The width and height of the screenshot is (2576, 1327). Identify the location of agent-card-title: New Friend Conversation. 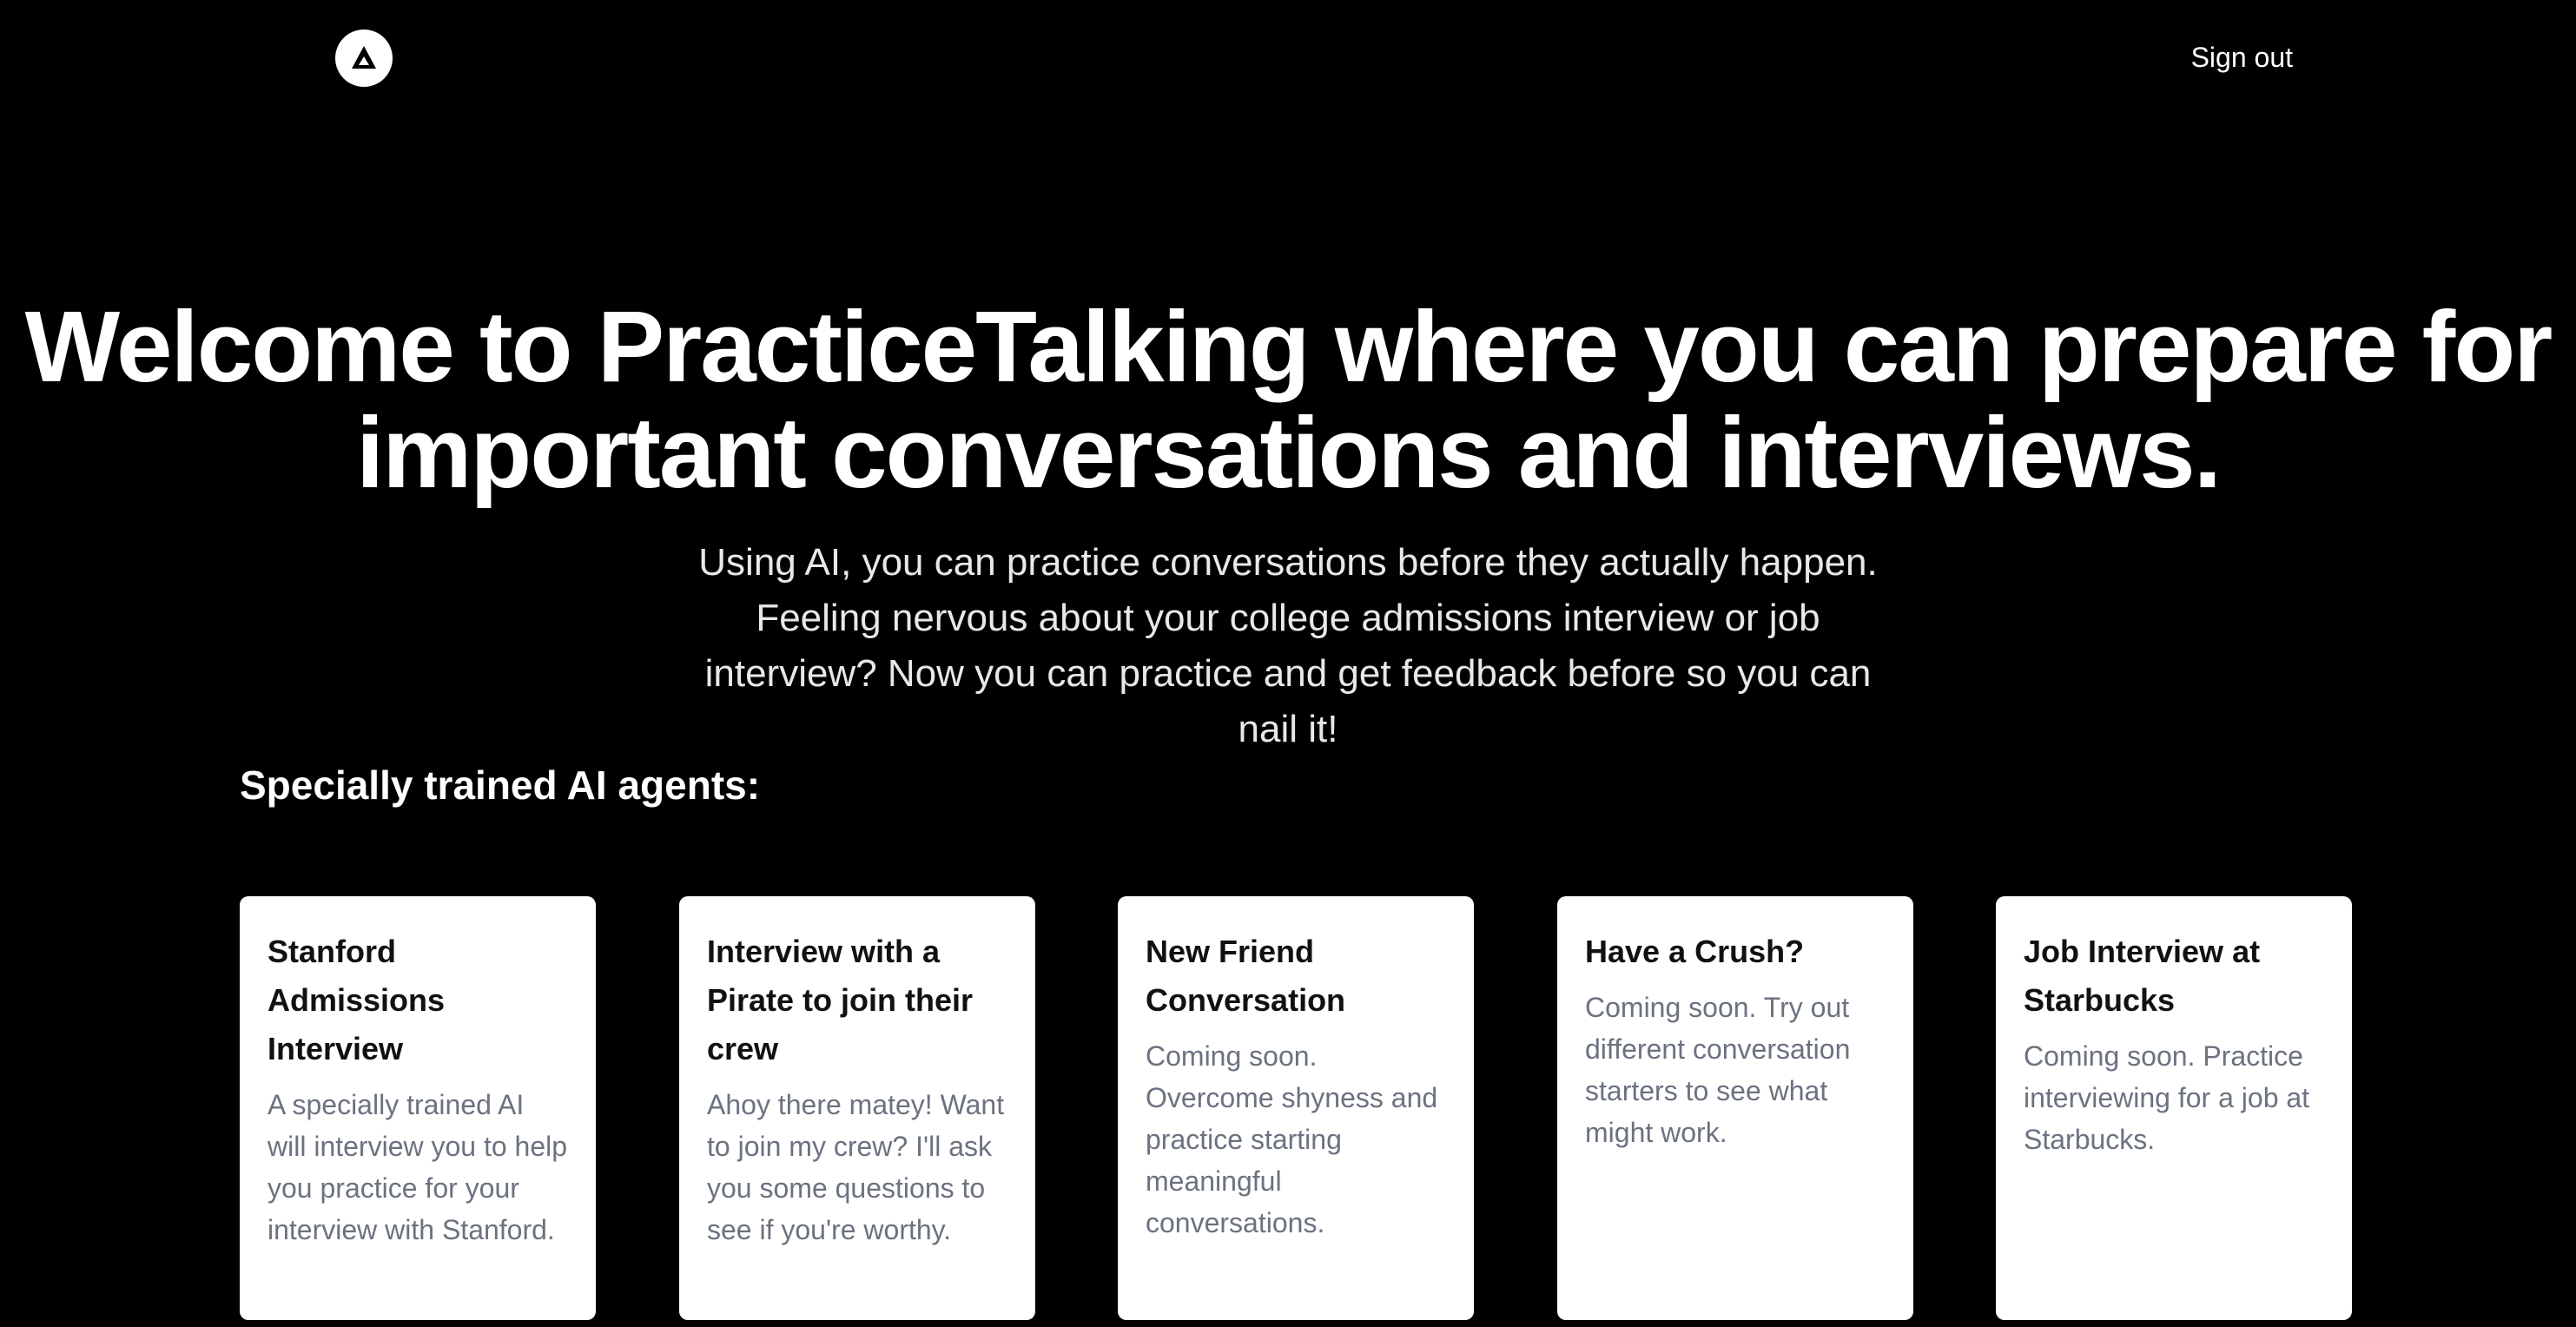
(1246, 976).